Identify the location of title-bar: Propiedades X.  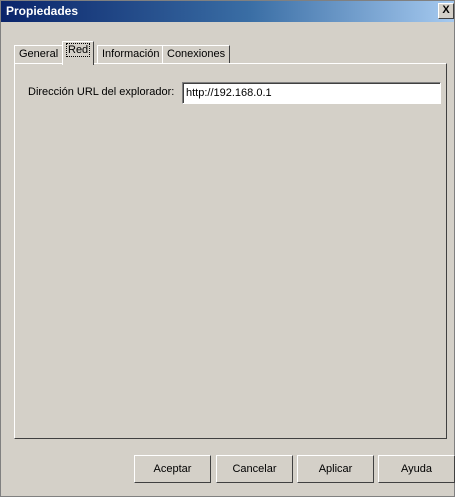
(227, 11).